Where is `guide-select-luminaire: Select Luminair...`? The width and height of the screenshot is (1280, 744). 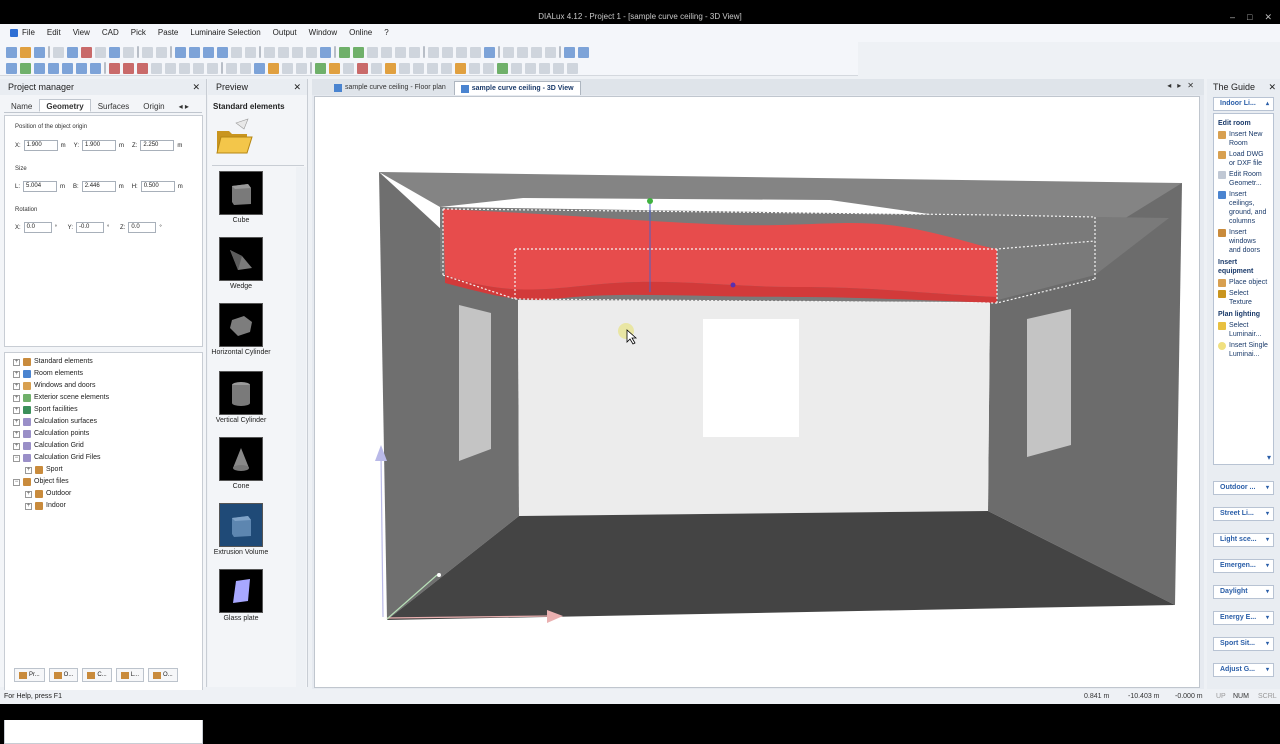
guide-select-luminaire: Select Luminair... is located at coordinates (1243, 330).